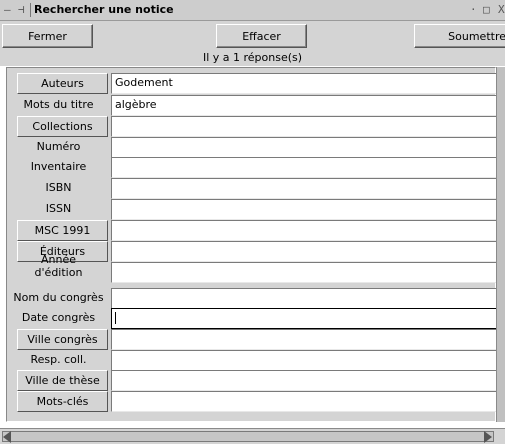 This screenshot has height=444, width=505. Describe the element at coordinates (473, 9) in the screenshot. I see `minimize-icon: ·` at that location.